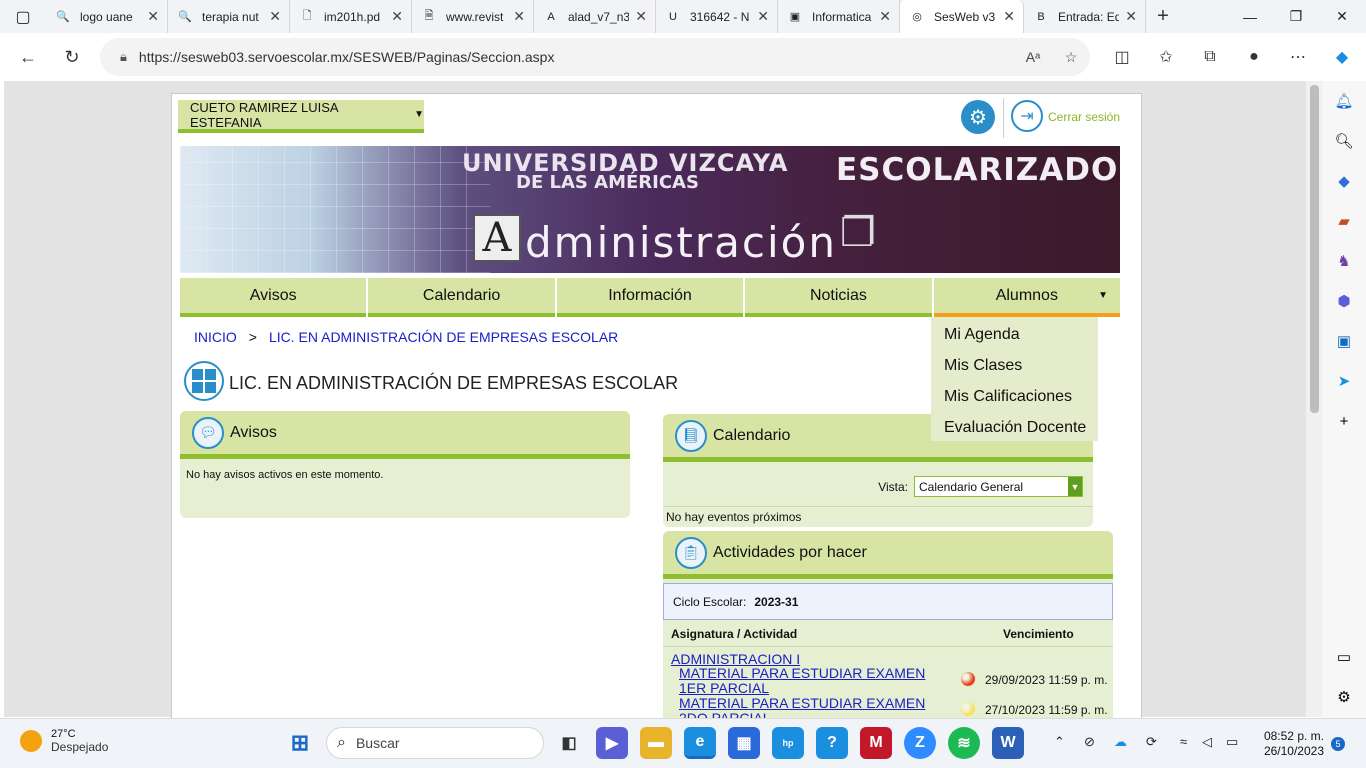  I want to click on read-aloud-icon: Aᵃ, so click(1033, 57).